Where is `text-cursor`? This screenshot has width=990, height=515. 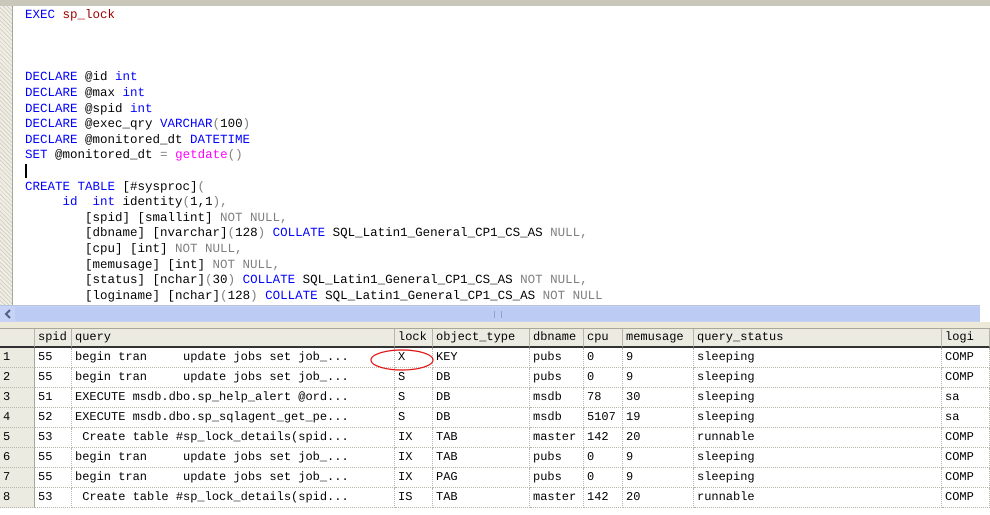 text-cursor is located at coordinates (26, 171).